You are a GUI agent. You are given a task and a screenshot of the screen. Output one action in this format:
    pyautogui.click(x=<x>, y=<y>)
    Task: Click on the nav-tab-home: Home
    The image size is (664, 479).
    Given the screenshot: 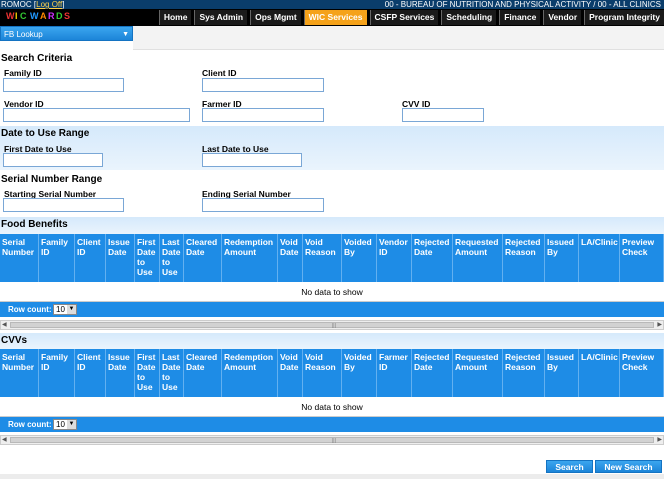 What is the action you would take?
    pyautogui.click(x=175, y=17)
    